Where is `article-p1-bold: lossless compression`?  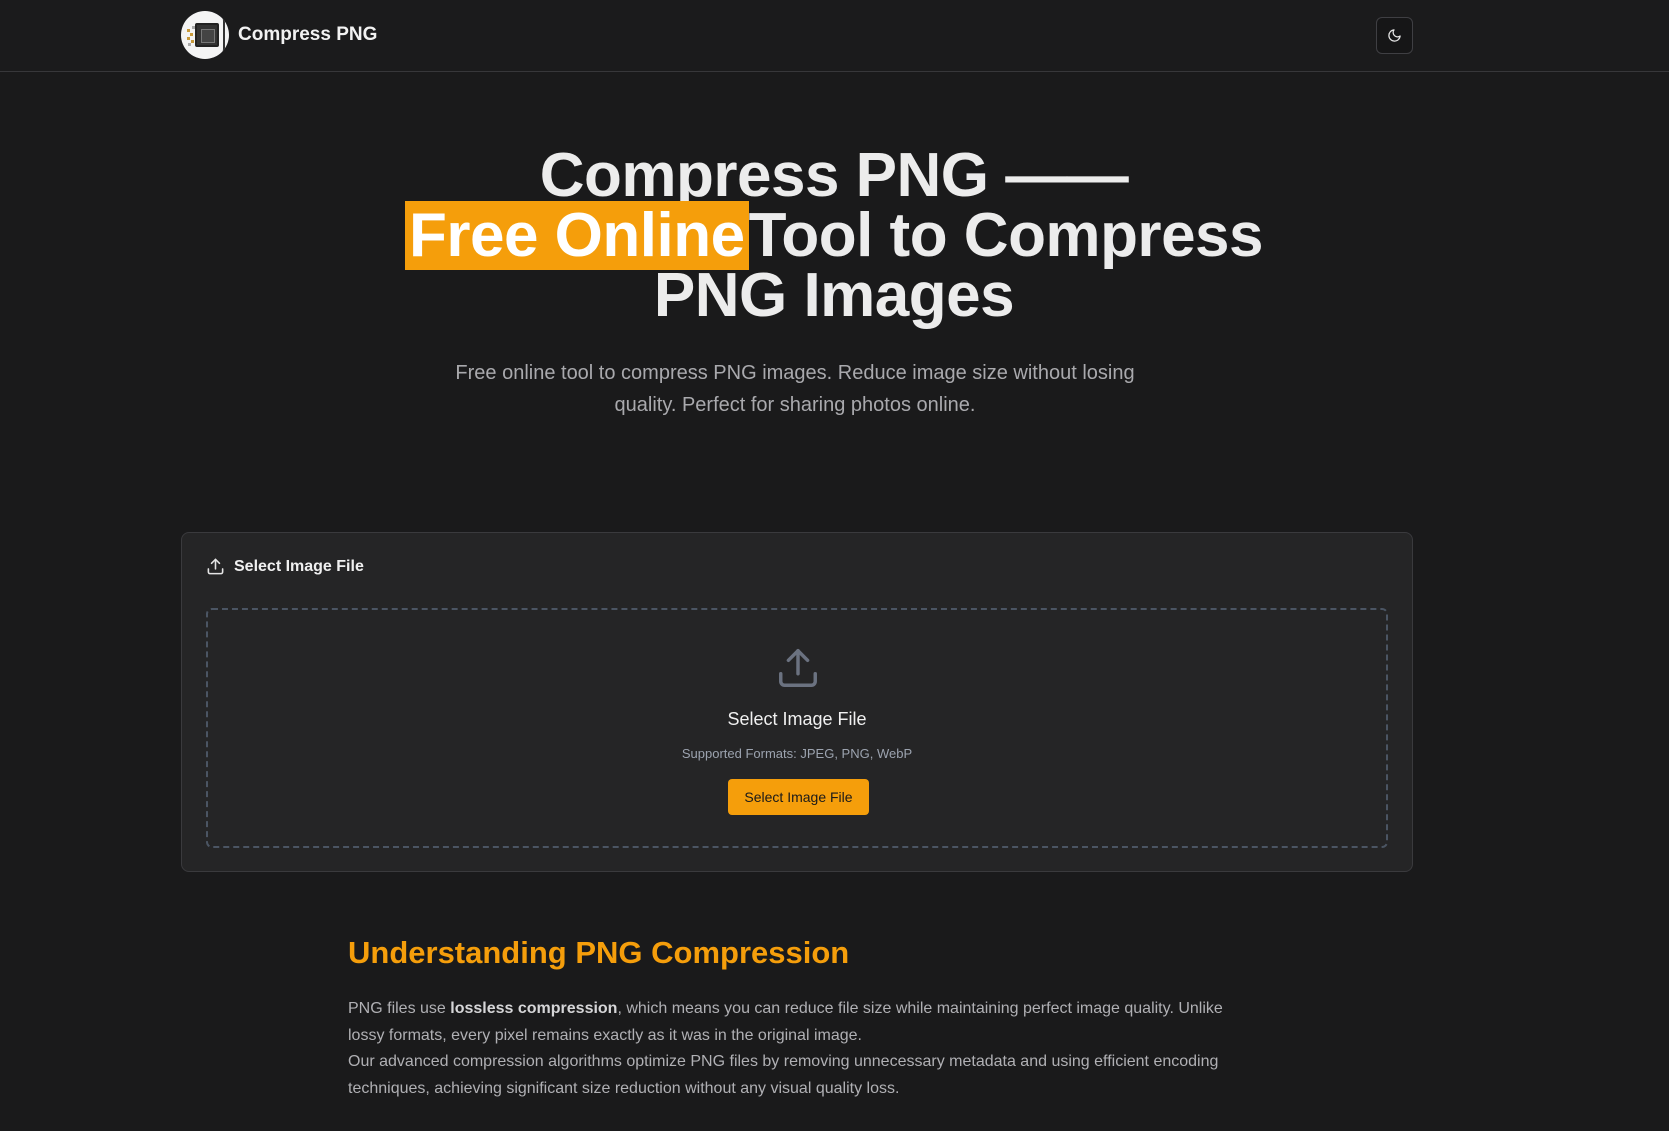
article-p1-bold: lossless compression is located at coordinates (534, 1008).